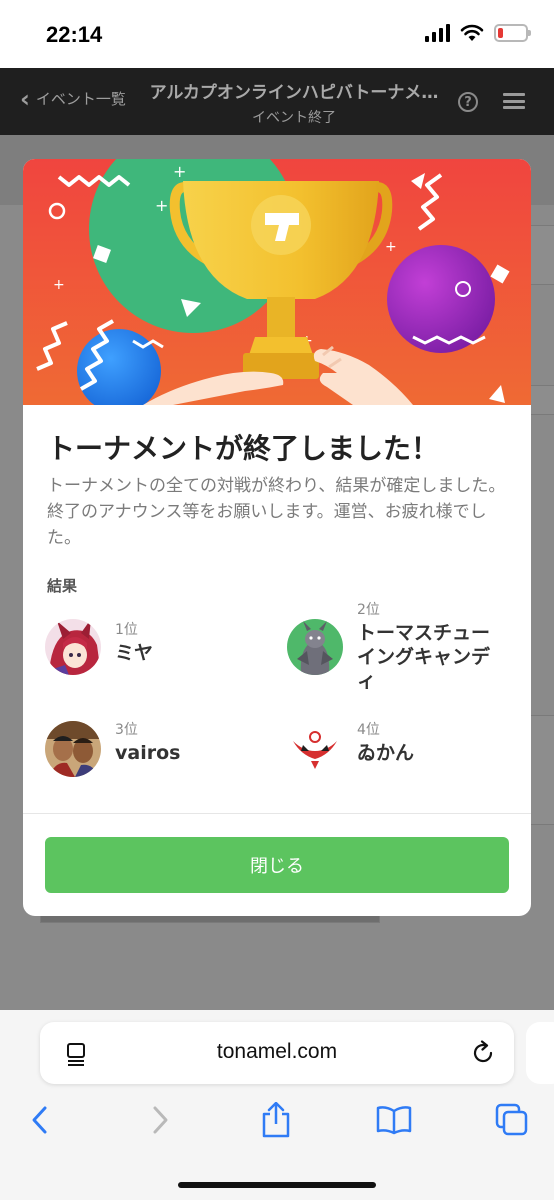 The image size is (554, 1200). Describe the element at coordinates (155, 766) in the screenshot. I see `result-rank-3: 3位 vairos` at that location.